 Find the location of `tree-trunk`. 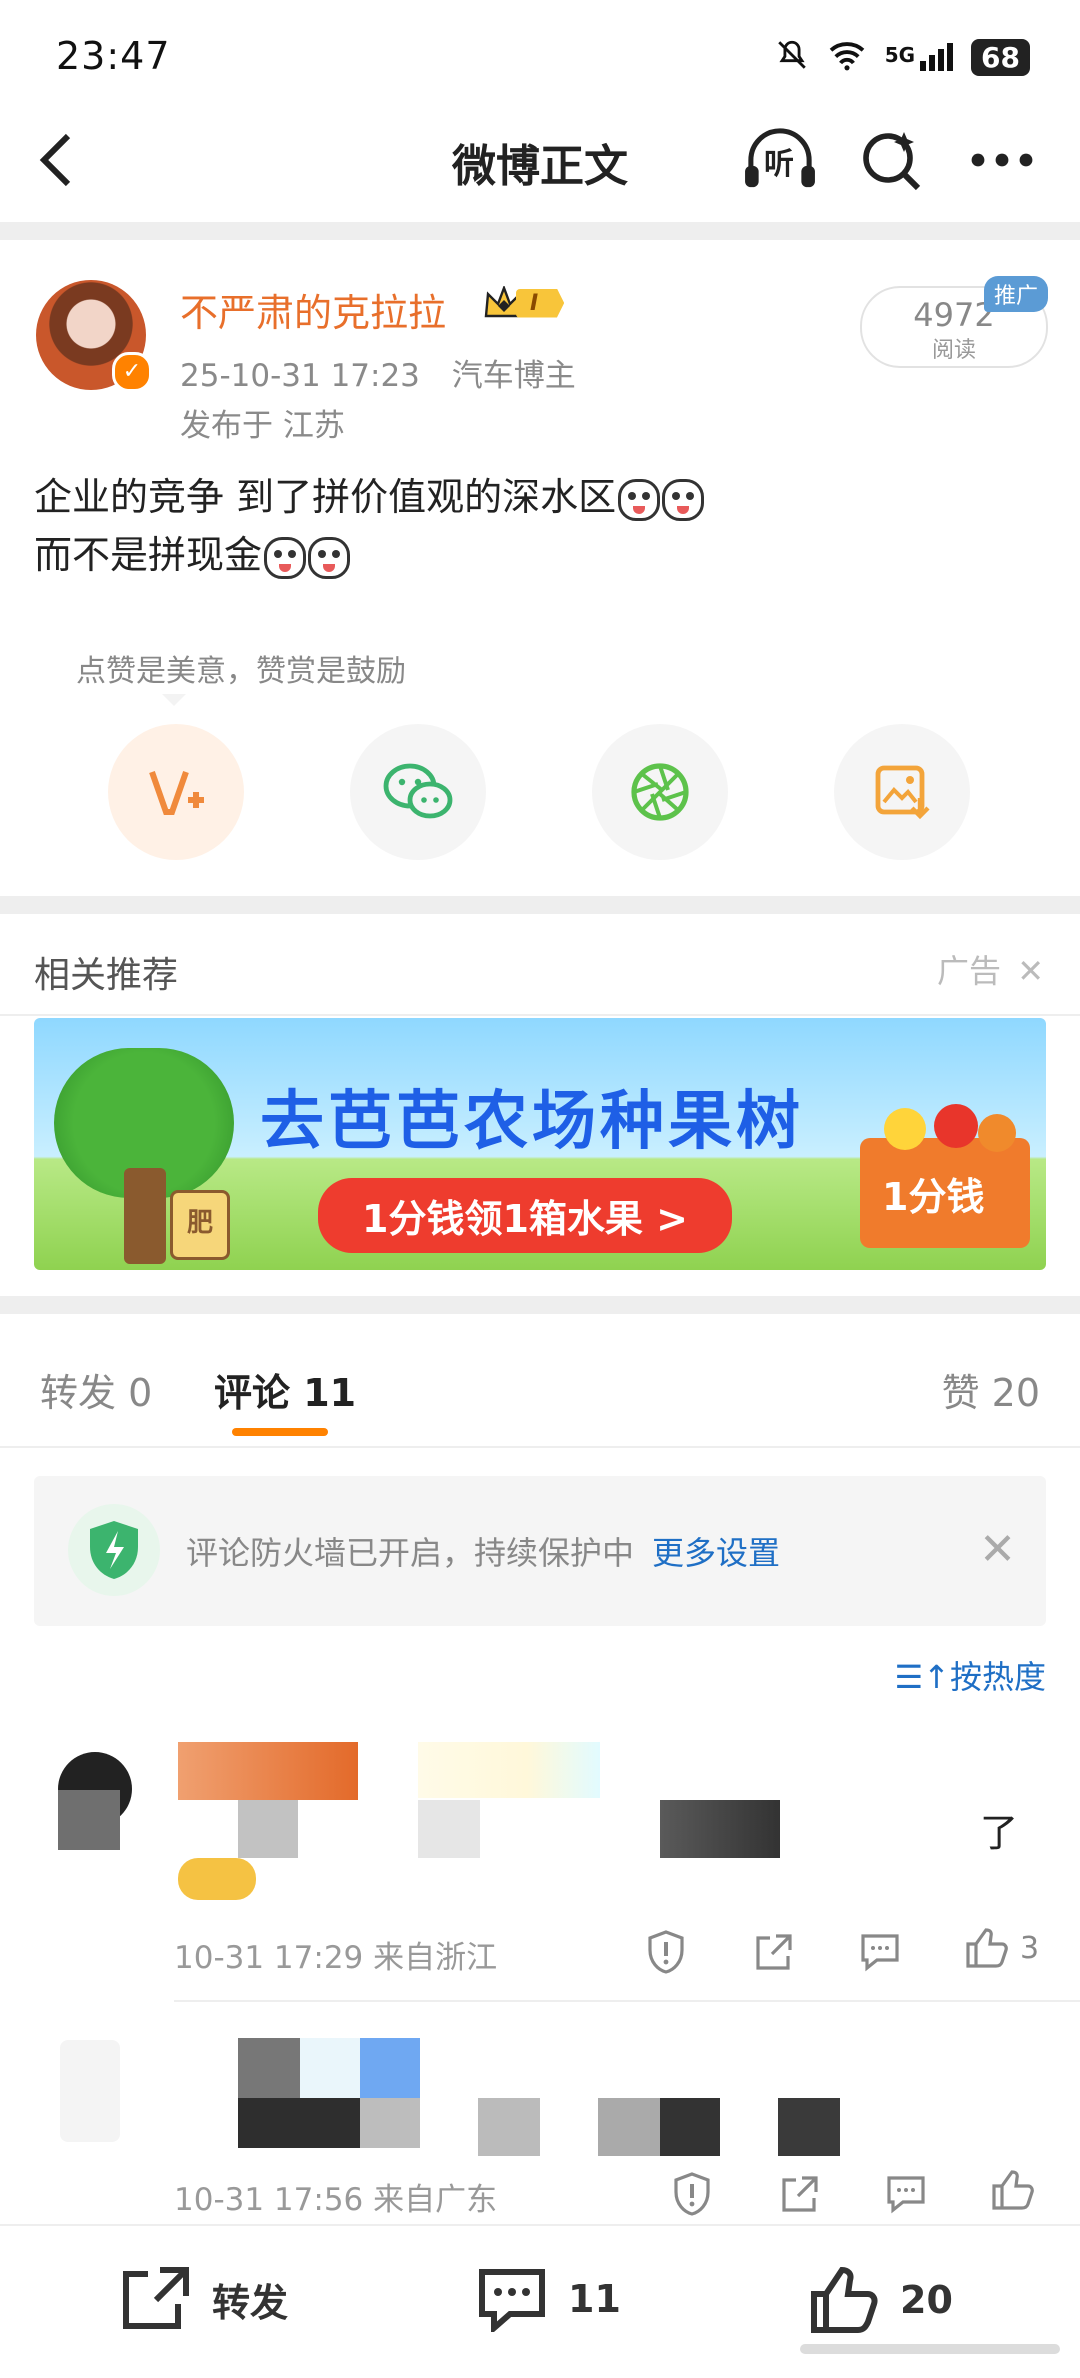

tree-trunk is located at coordinates (145, 1216).